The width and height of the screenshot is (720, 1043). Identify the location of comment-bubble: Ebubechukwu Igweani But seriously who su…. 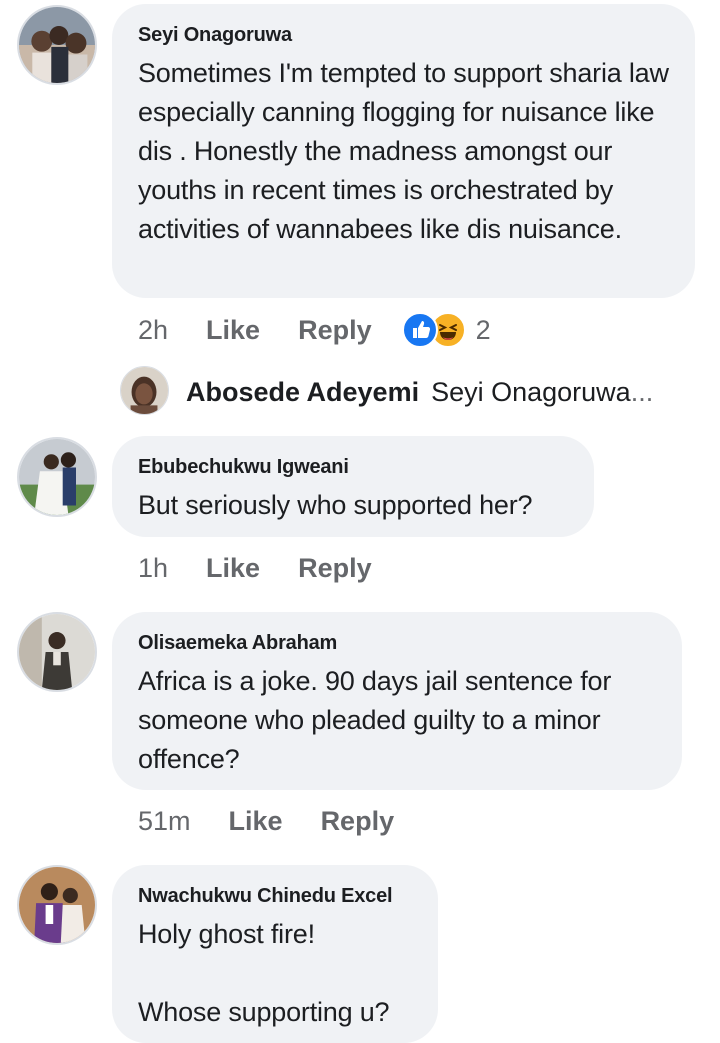
(353, 486).